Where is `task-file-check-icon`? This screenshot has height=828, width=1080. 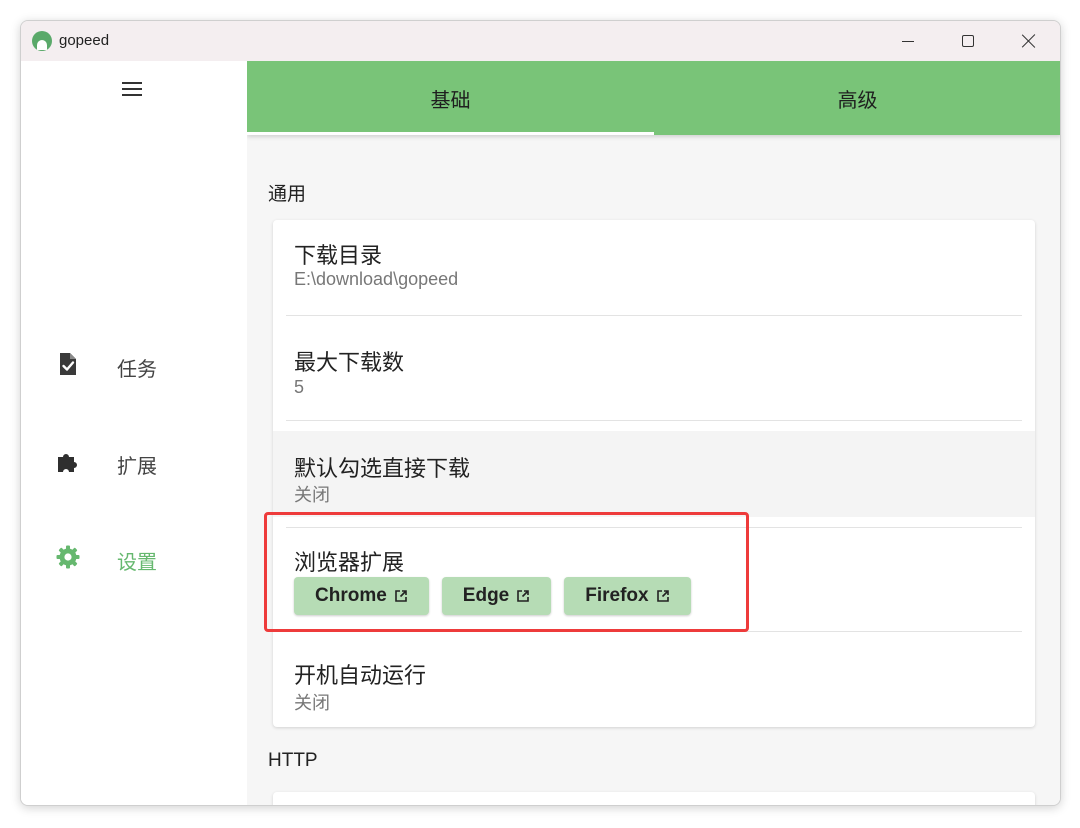 task-file-check-icon is located at coordinates (68, 364).